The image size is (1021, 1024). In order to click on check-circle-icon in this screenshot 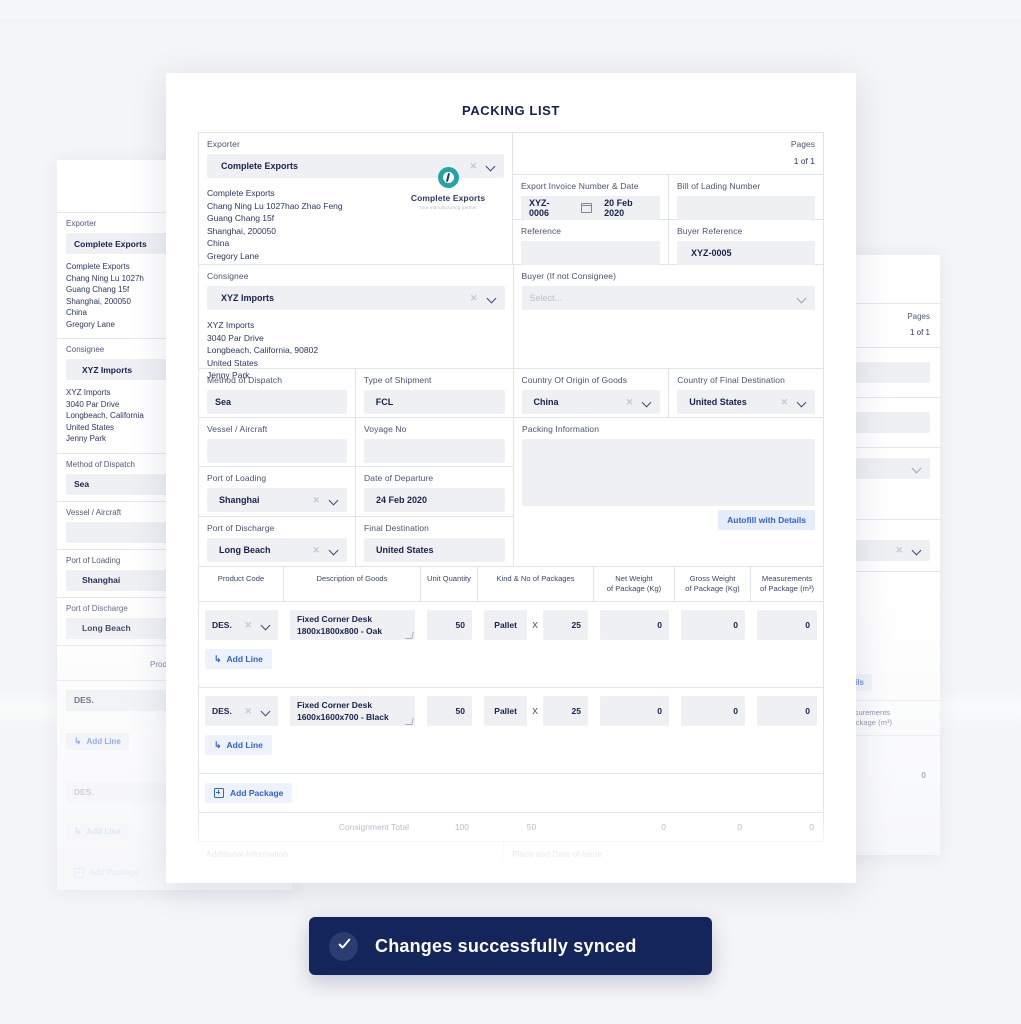, I will do `click(343, 946)`.